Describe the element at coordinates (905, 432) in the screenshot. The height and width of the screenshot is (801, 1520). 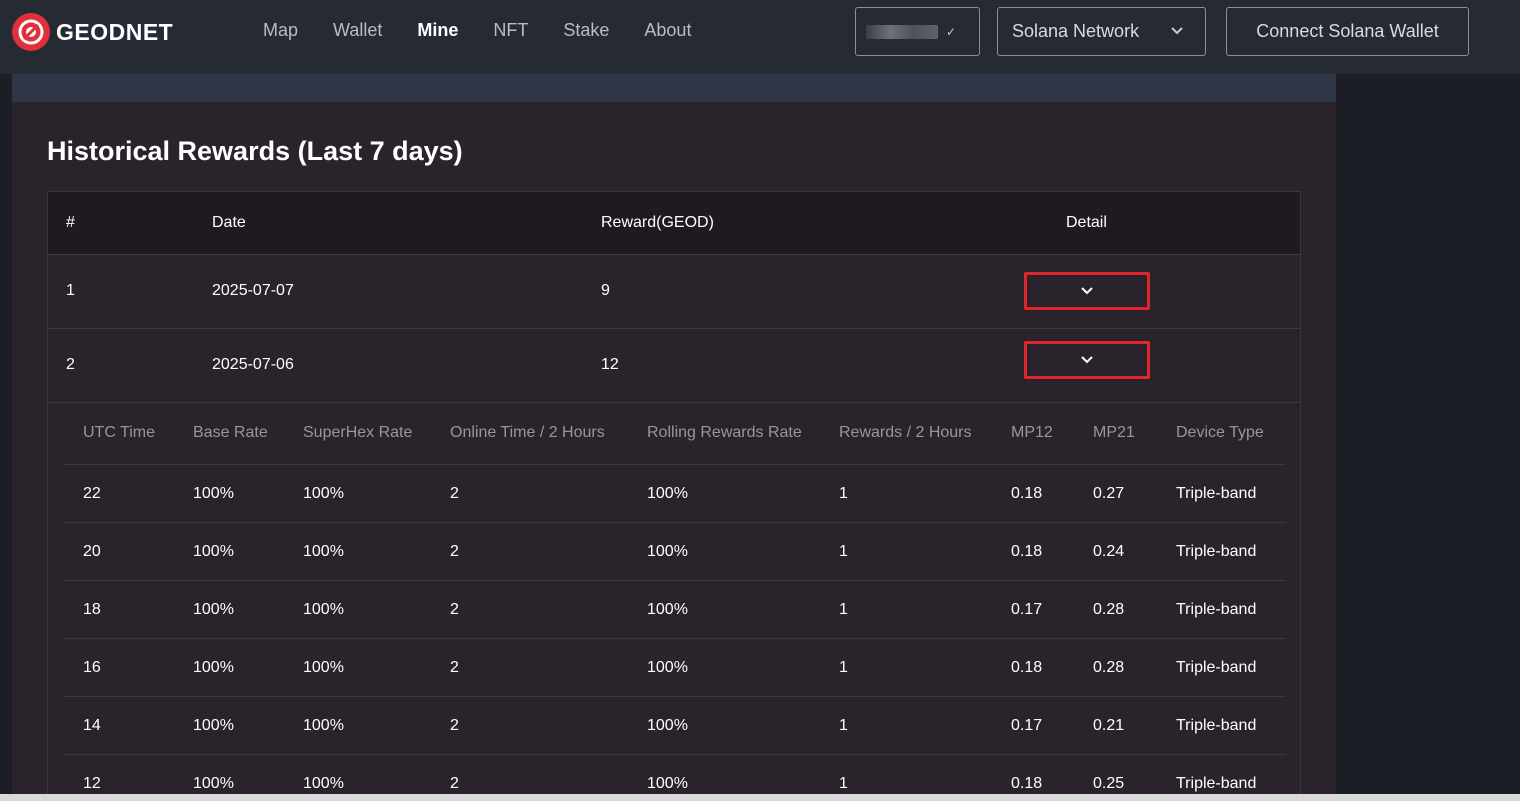
I see `col-header-rewards-per-2h: Rewards / 2 Hours` at that location.